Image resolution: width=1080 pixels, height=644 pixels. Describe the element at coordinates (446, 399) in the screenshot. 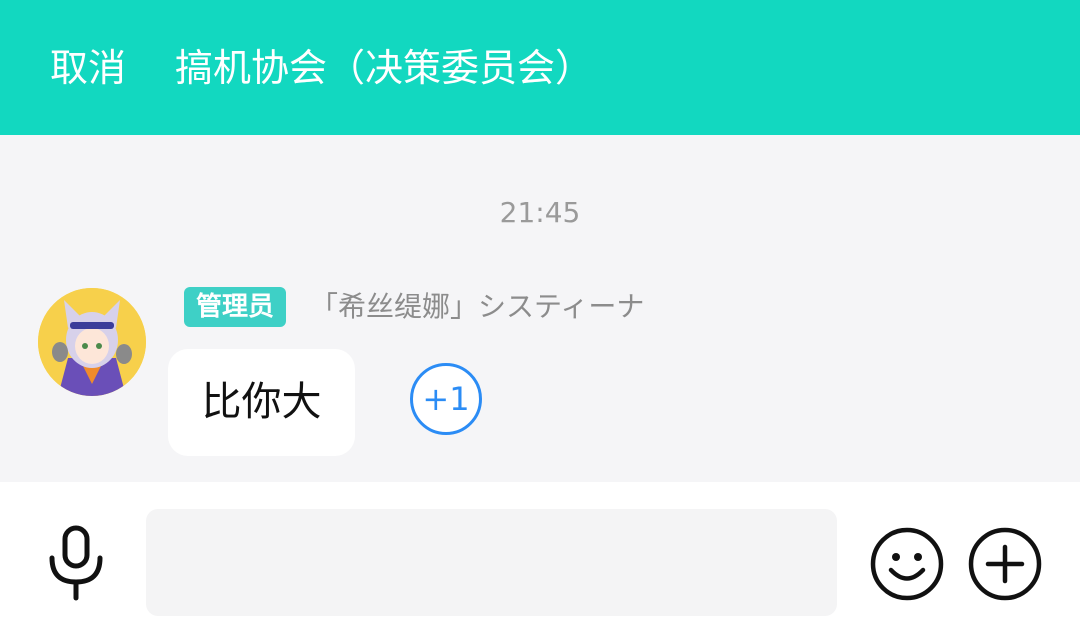

I see `plus-one-button: +1` at that location.